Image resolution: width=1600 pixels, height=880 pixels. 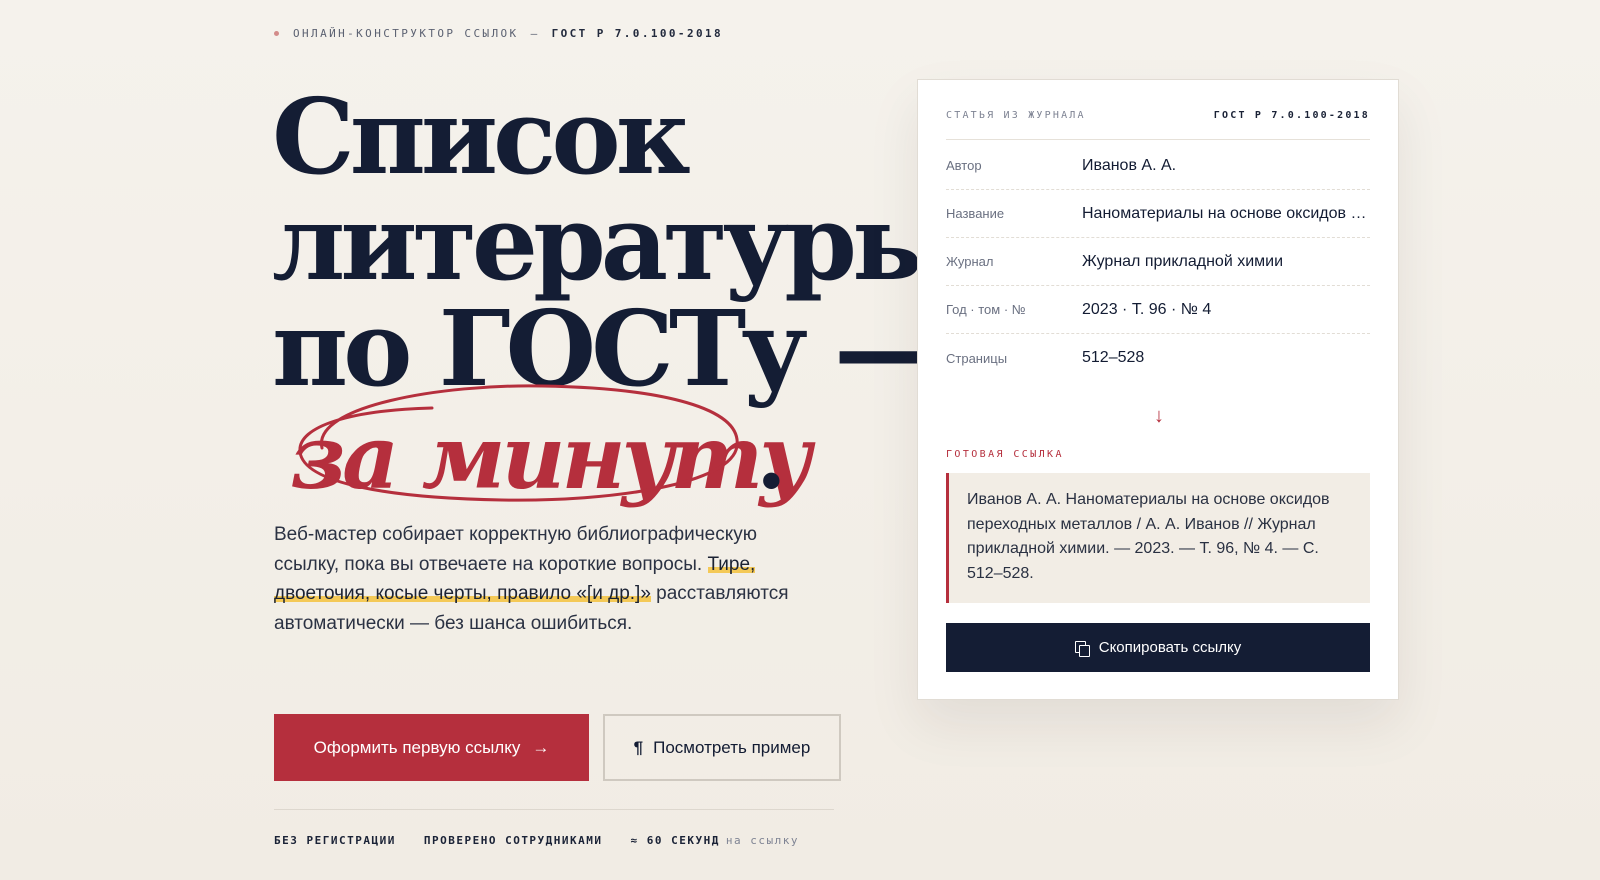 I want to click on headline-accent: за минуту, so click(x=551, y=457).